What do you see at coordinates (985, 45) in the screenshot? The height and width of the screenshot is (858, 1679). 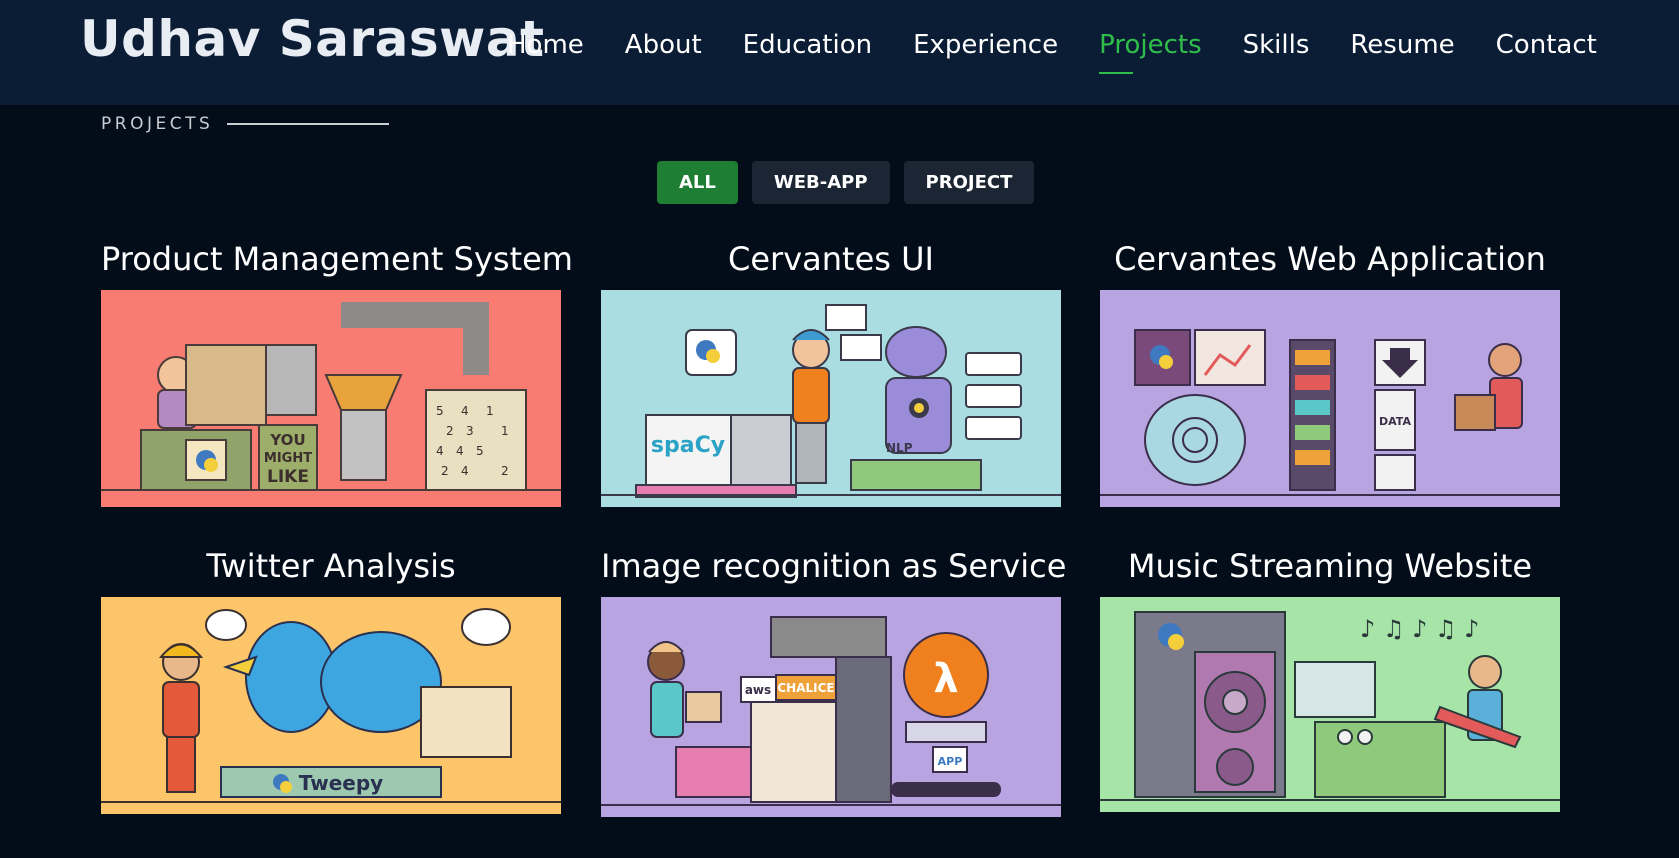 I see `nav-experience: Experience` at bounding box center [985, 45].